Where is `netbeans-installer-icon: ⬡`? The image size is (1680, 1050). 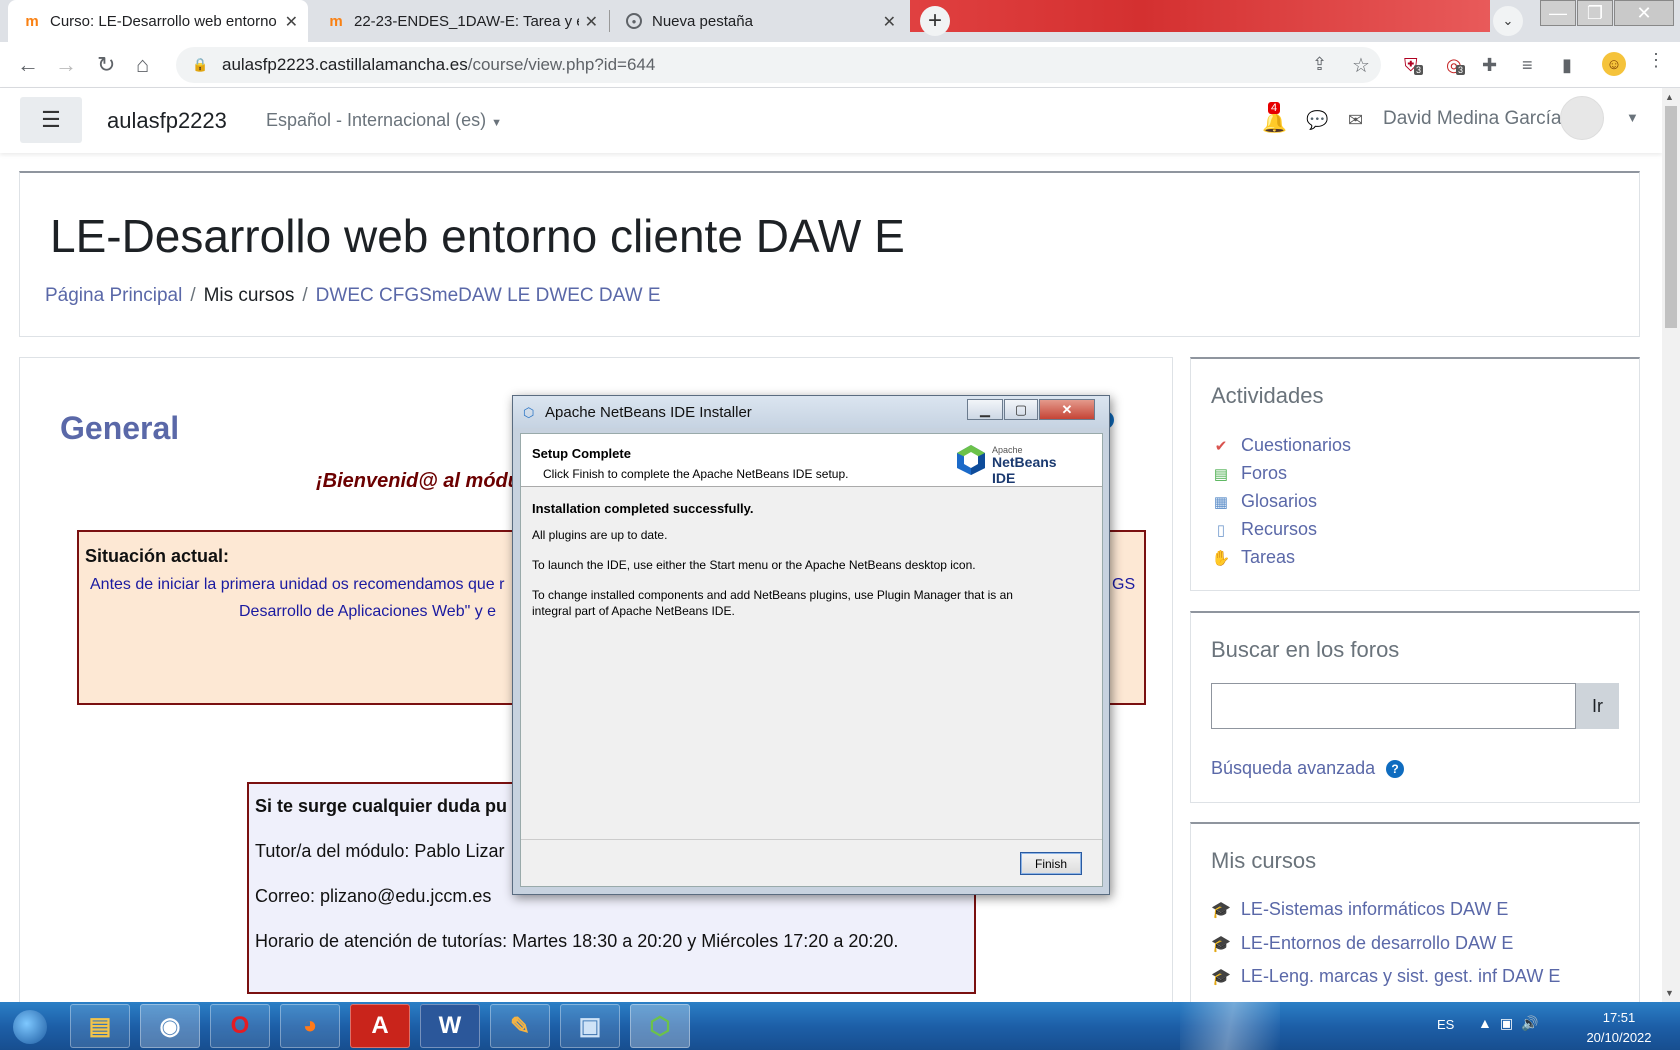
netbeans-installer-icon: ⬡ is located at coordinates (660, 1026).